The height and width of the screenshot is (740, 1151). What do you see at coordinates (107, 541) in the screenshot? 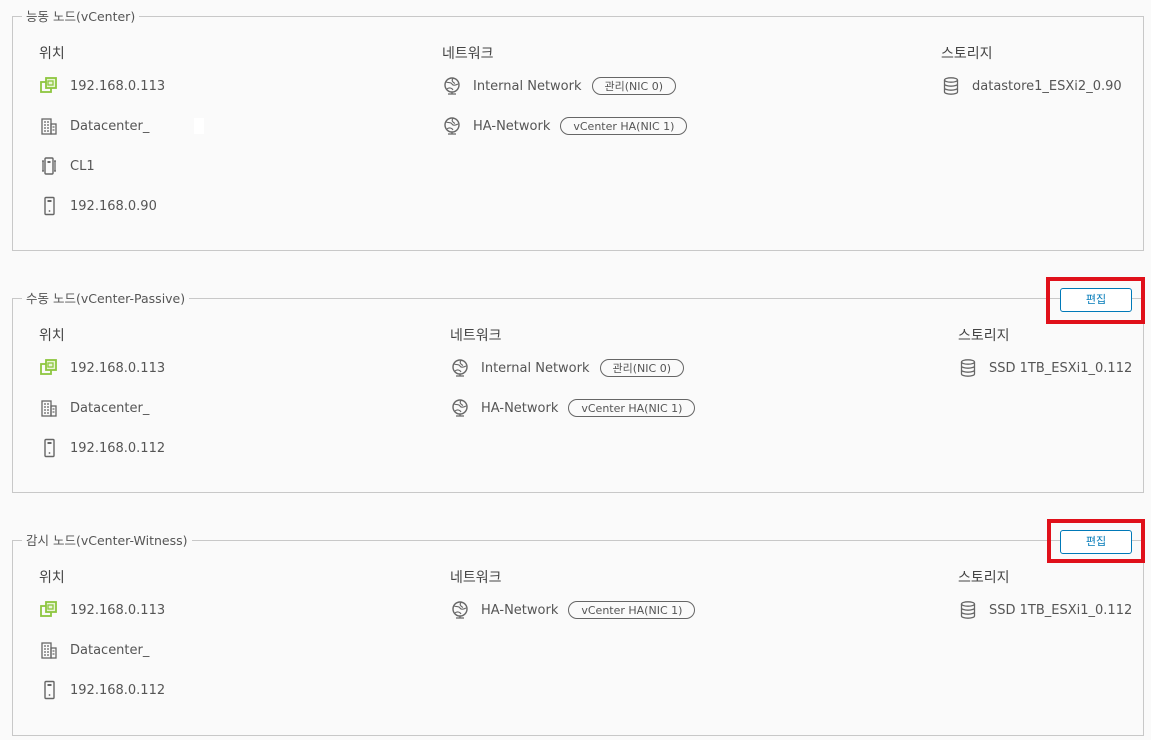
I see `witness-node-title: 감시 노드(vCenter-Witness)` at bounding box center [107, 541].